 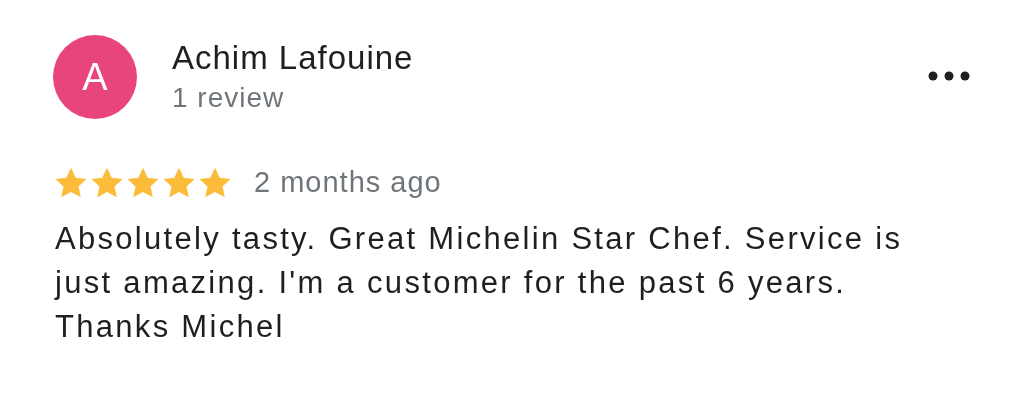 What do you see at coordinates (348, 182) in the screenshot?
I see `review-date: 2 months ago` at bounding box center [348, 182].